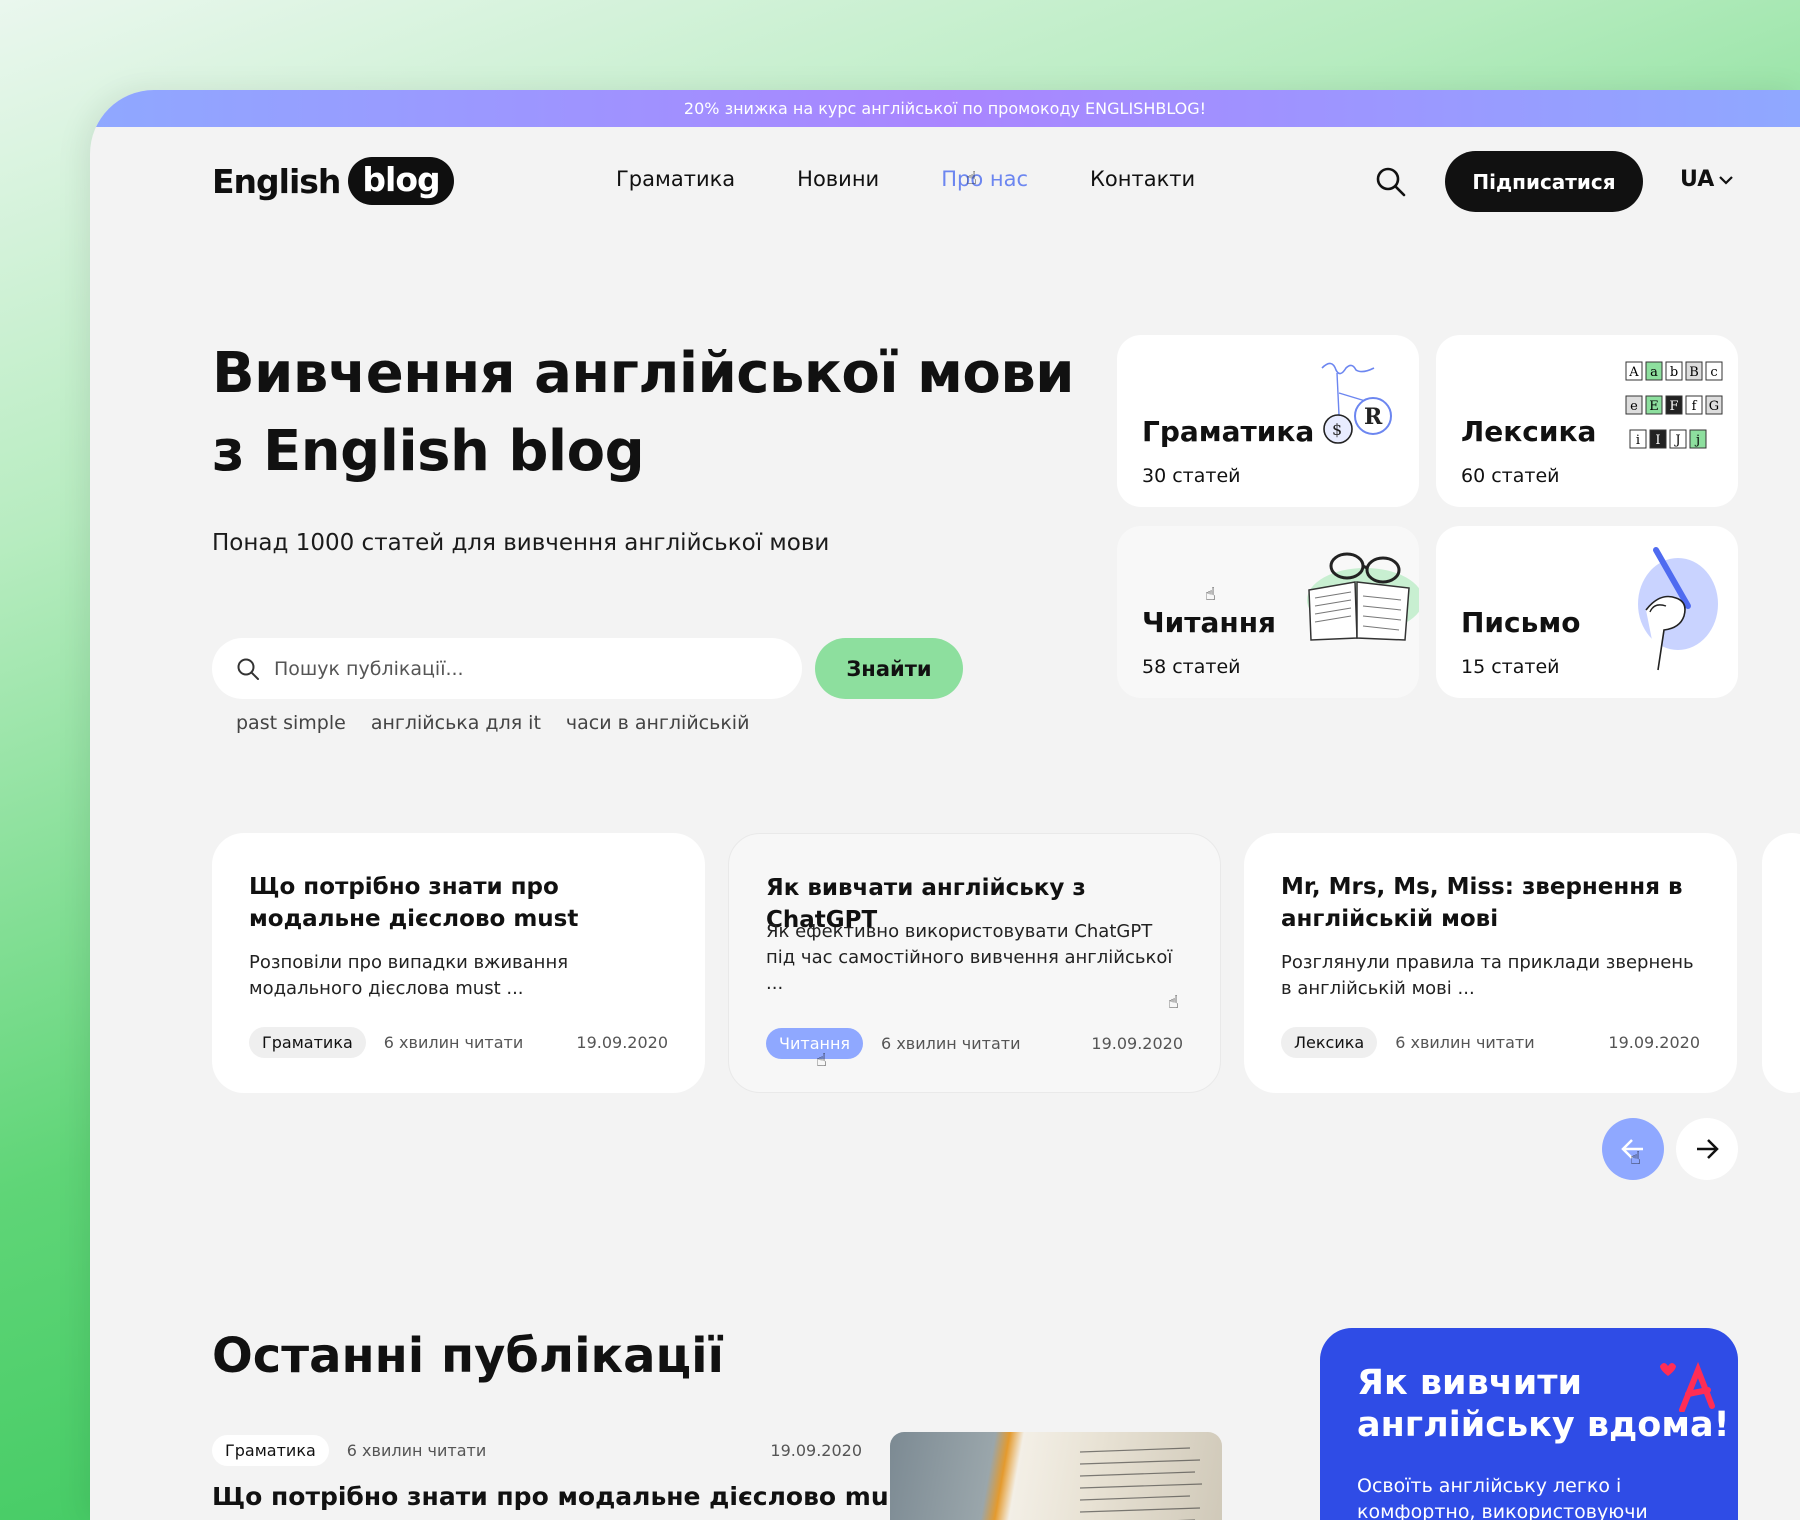 The image size is (1800, 1520). What do you see at coordinates (658, 723) in the screenshot?
I see `quick-tag: часи в англійській` at bounding box center [658, 723].